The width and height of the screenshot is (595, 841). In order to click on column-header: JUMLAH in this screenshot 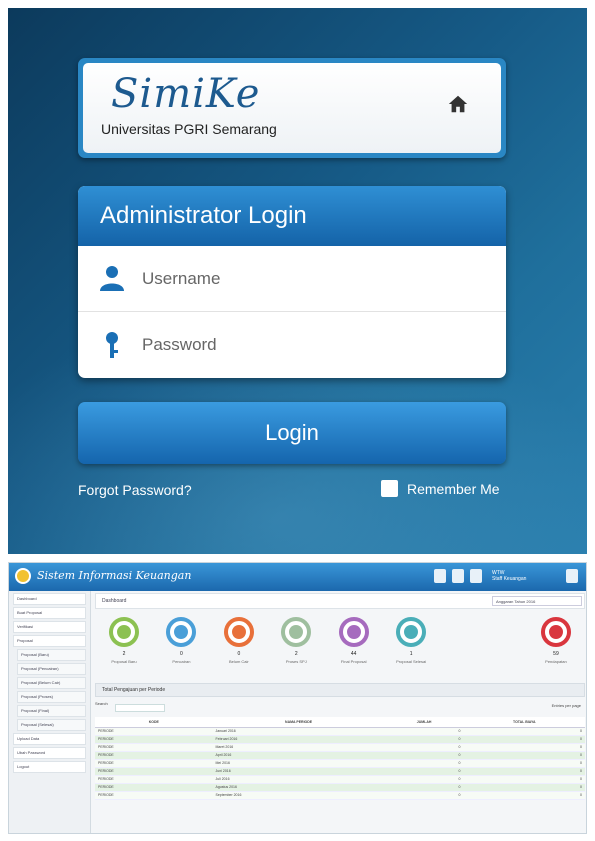, I will do `click(424, 722)`.